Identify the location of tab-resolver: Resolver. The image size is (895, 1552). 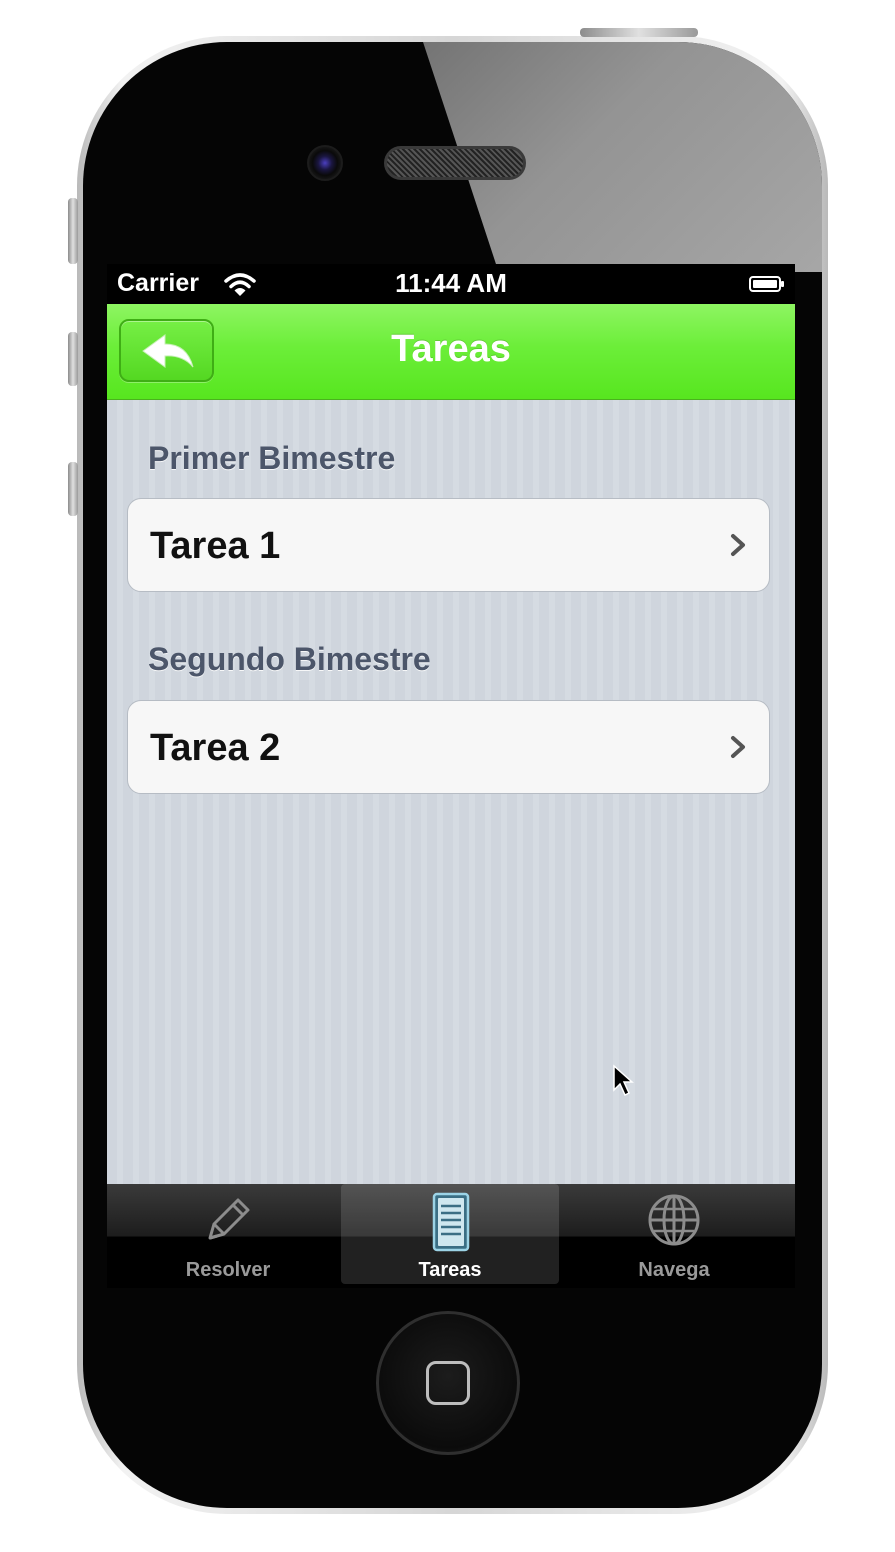
(228, 1234).